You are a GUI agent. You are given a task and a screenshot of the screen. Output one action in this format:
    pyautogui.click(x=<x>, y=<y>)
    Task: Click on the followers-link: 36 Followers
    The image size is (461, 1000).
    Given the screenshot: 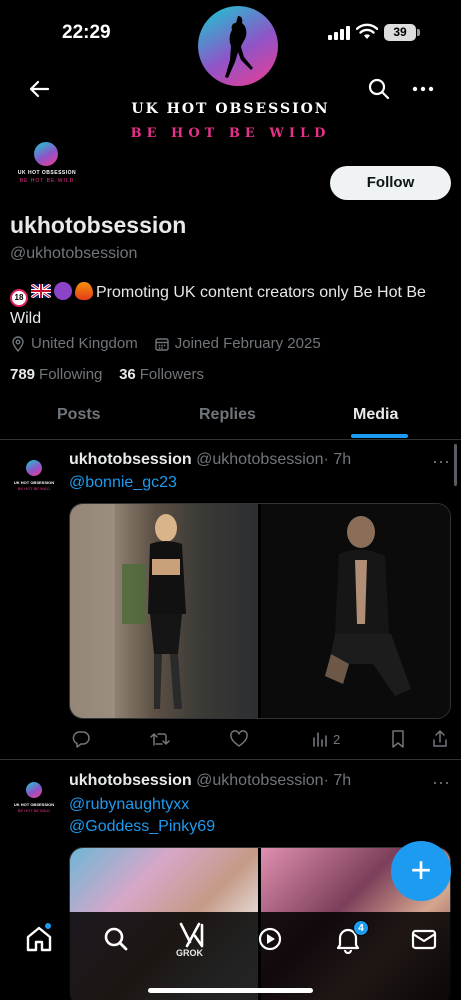 What is the action you would take?
    pyautogui.click(x=161, y=374)
    